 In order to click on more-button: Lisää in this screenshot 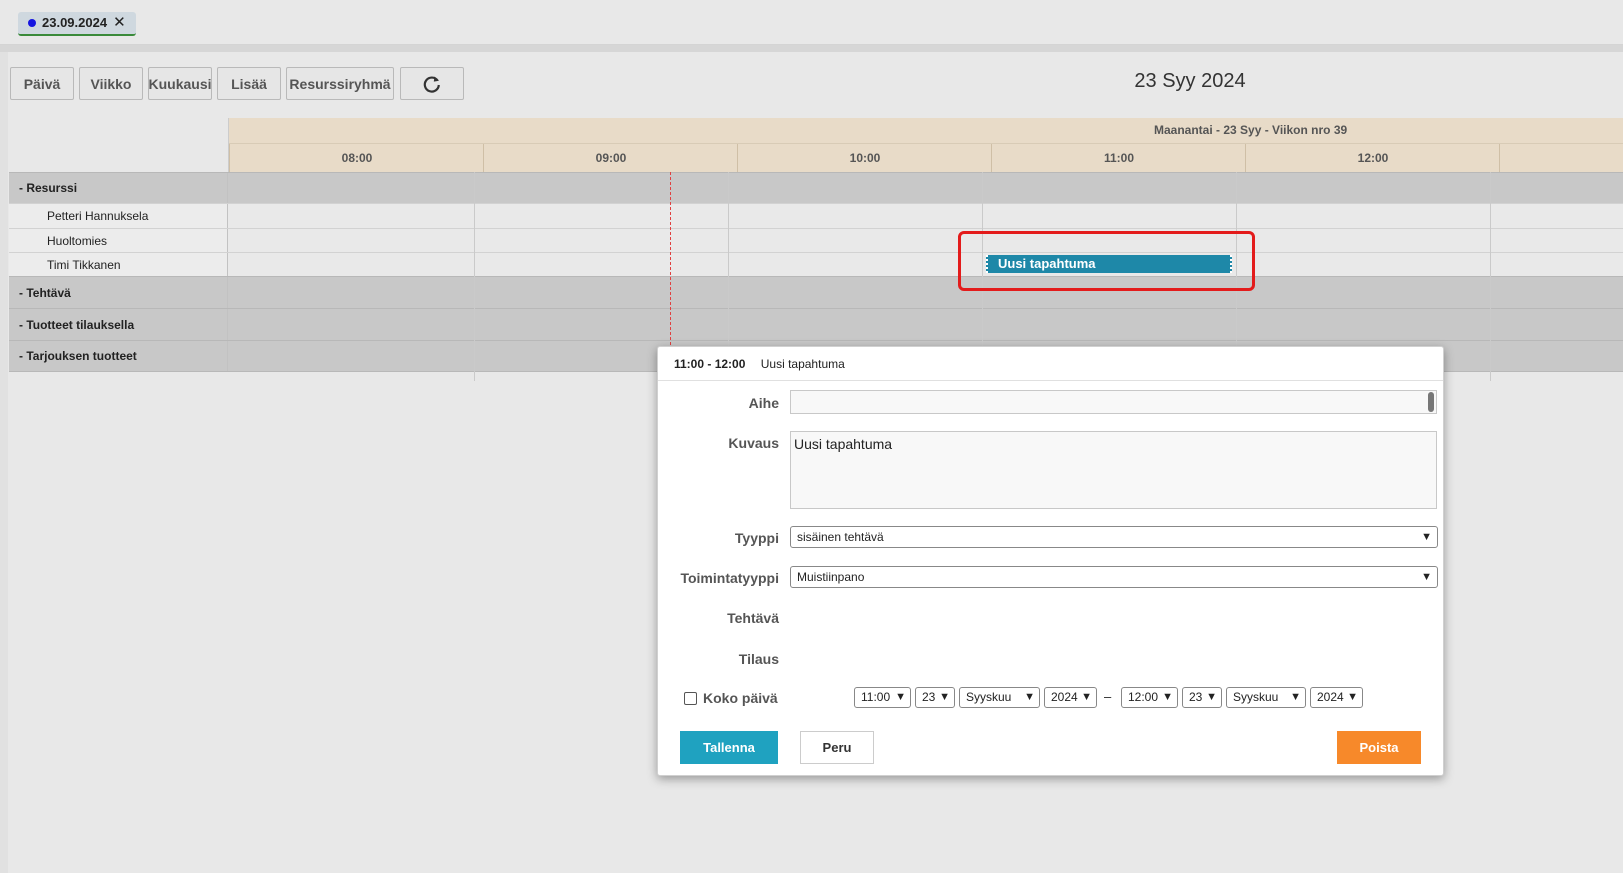, I will do `click(249, 83)`.